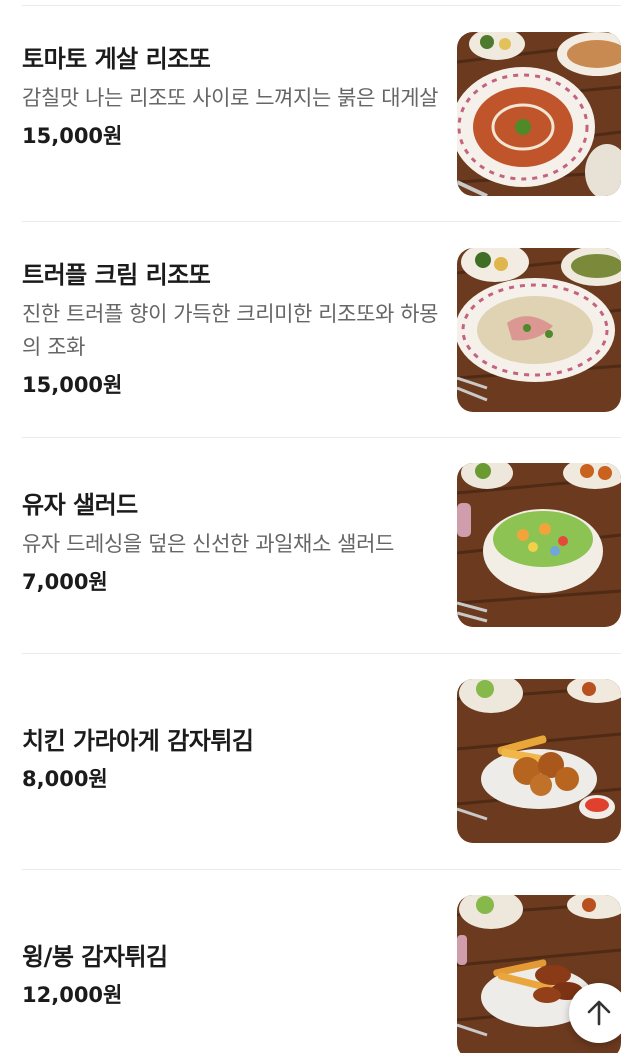  Describe the element at coordinates (599, 1013) in the screenshot. I see `arrow-up-icon` at that location.